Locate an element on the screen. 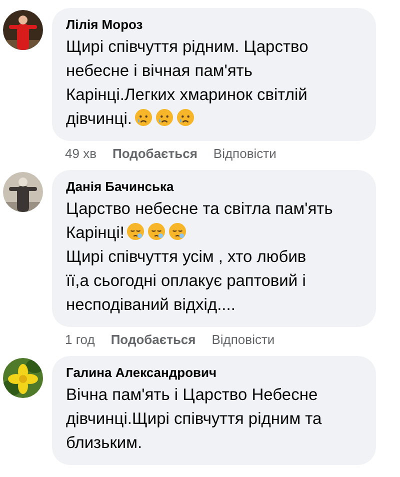 The height and width of the screenshot is (477, 400). author-name: Лілія Мороз is located at coordinates (214, 25).